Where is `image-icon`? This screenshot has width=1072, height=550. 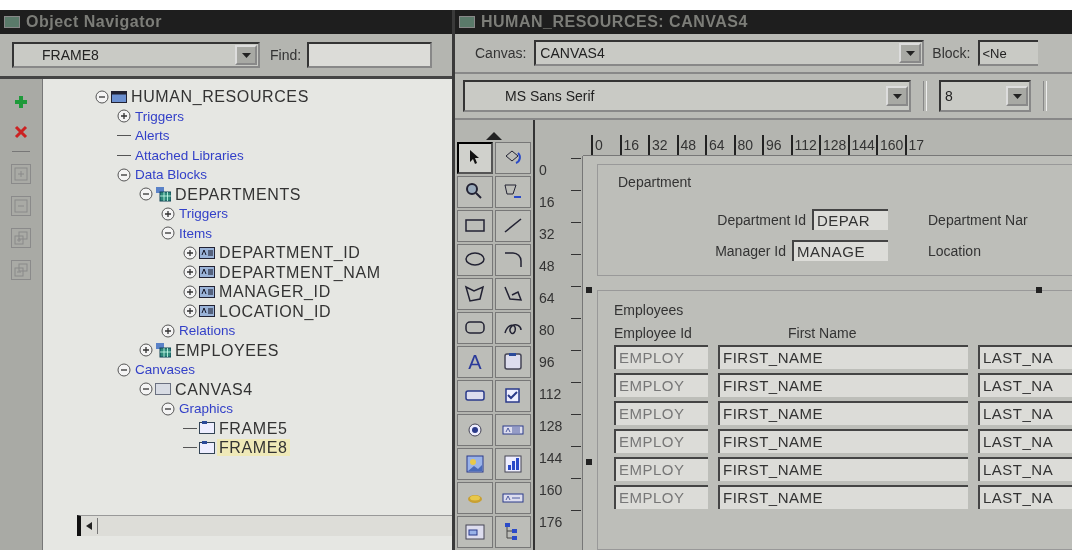
image-icon is located at coordinates (475, 464).